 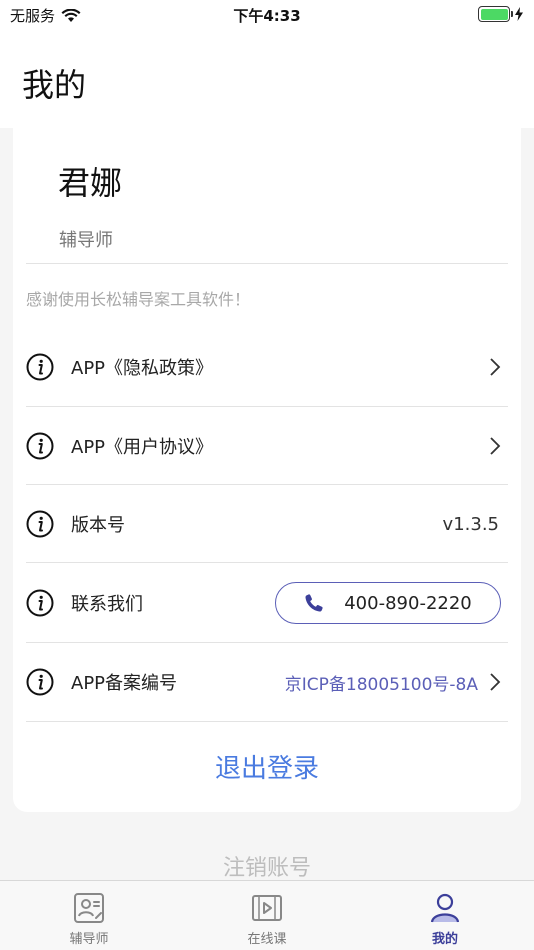 What do you see at coordinates (408, 603) in the screenshot?
I see `phone-number: 400-890-2220` at bounding box center [408, 603].